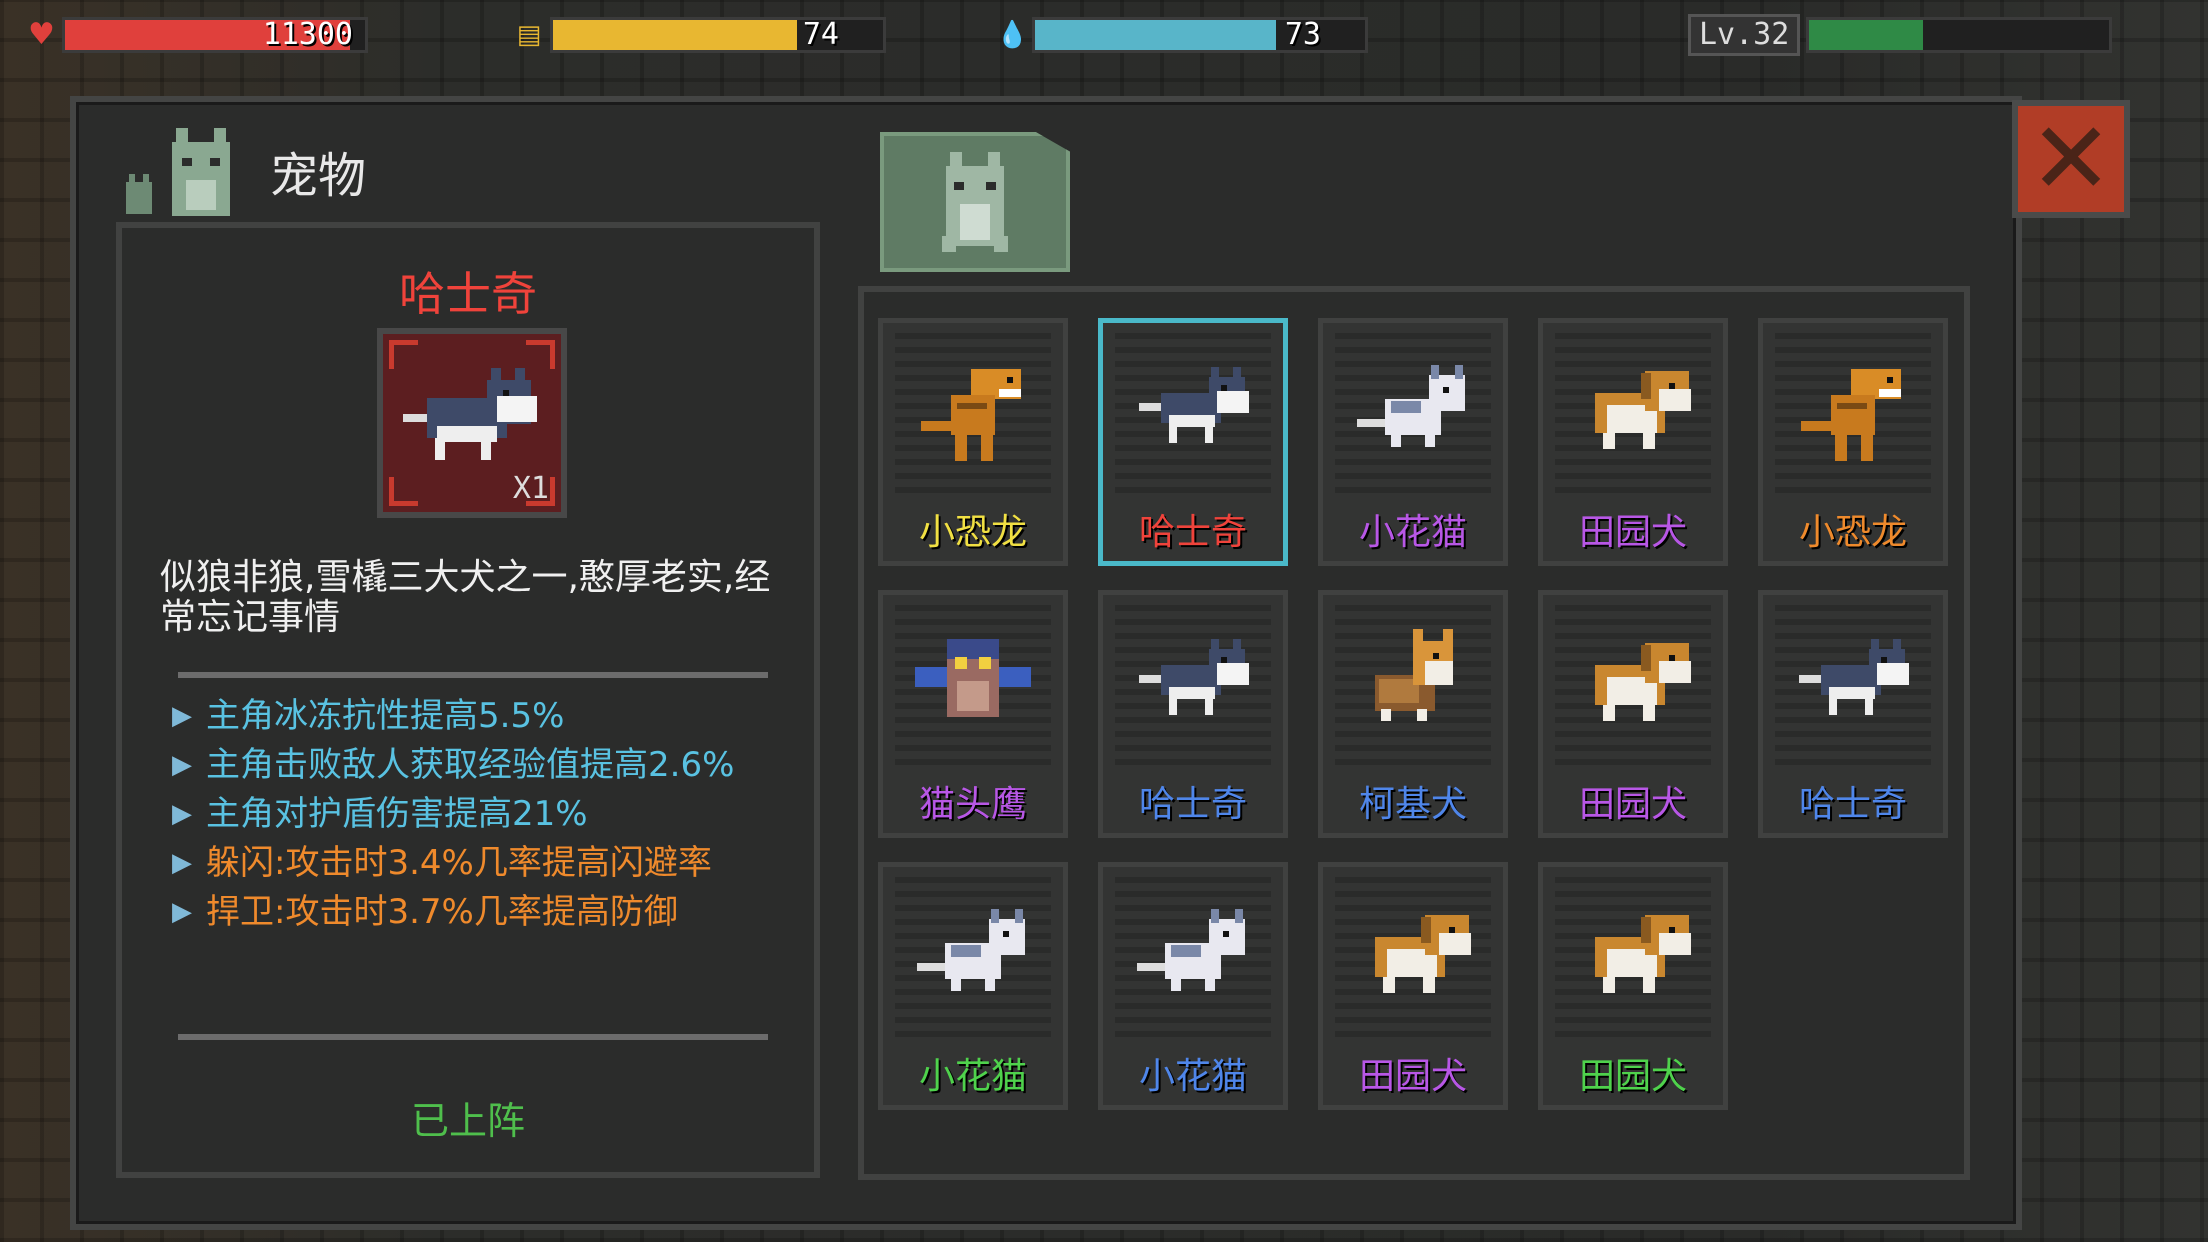 The height and width of the screenshot is (1242, 2208). I want to click on level-label: Lv.32, so click(1744, 35).